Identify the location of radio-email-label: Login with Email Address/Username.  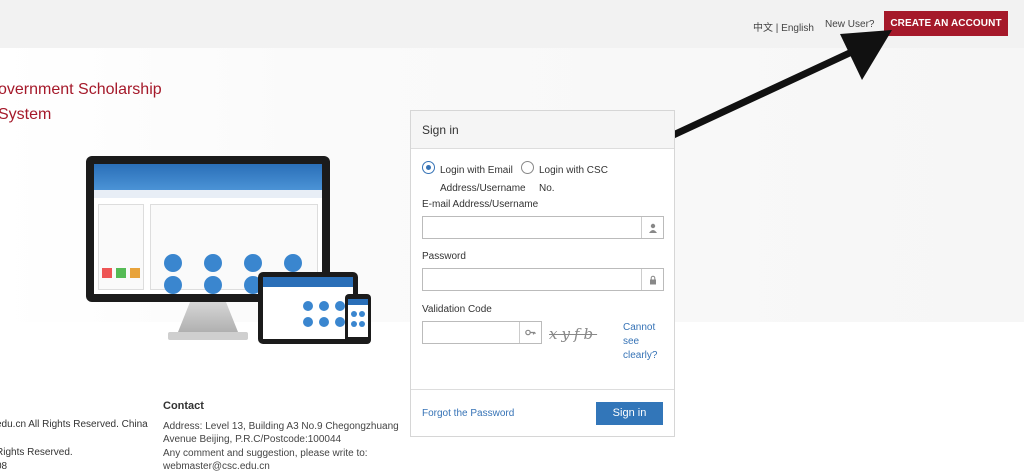
(483, 180).